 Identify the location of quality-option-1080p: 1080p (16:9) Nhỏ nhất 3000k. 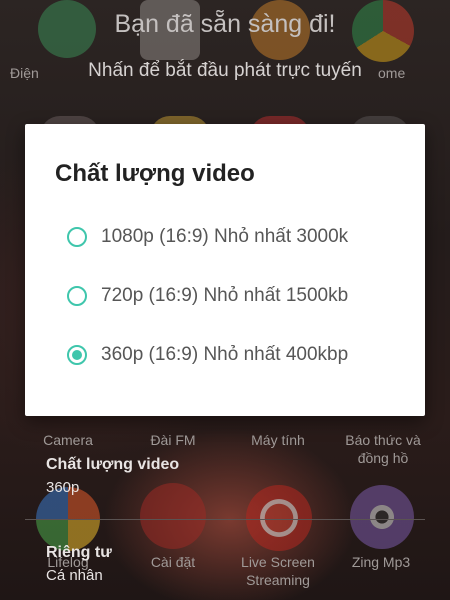
(237, 237).